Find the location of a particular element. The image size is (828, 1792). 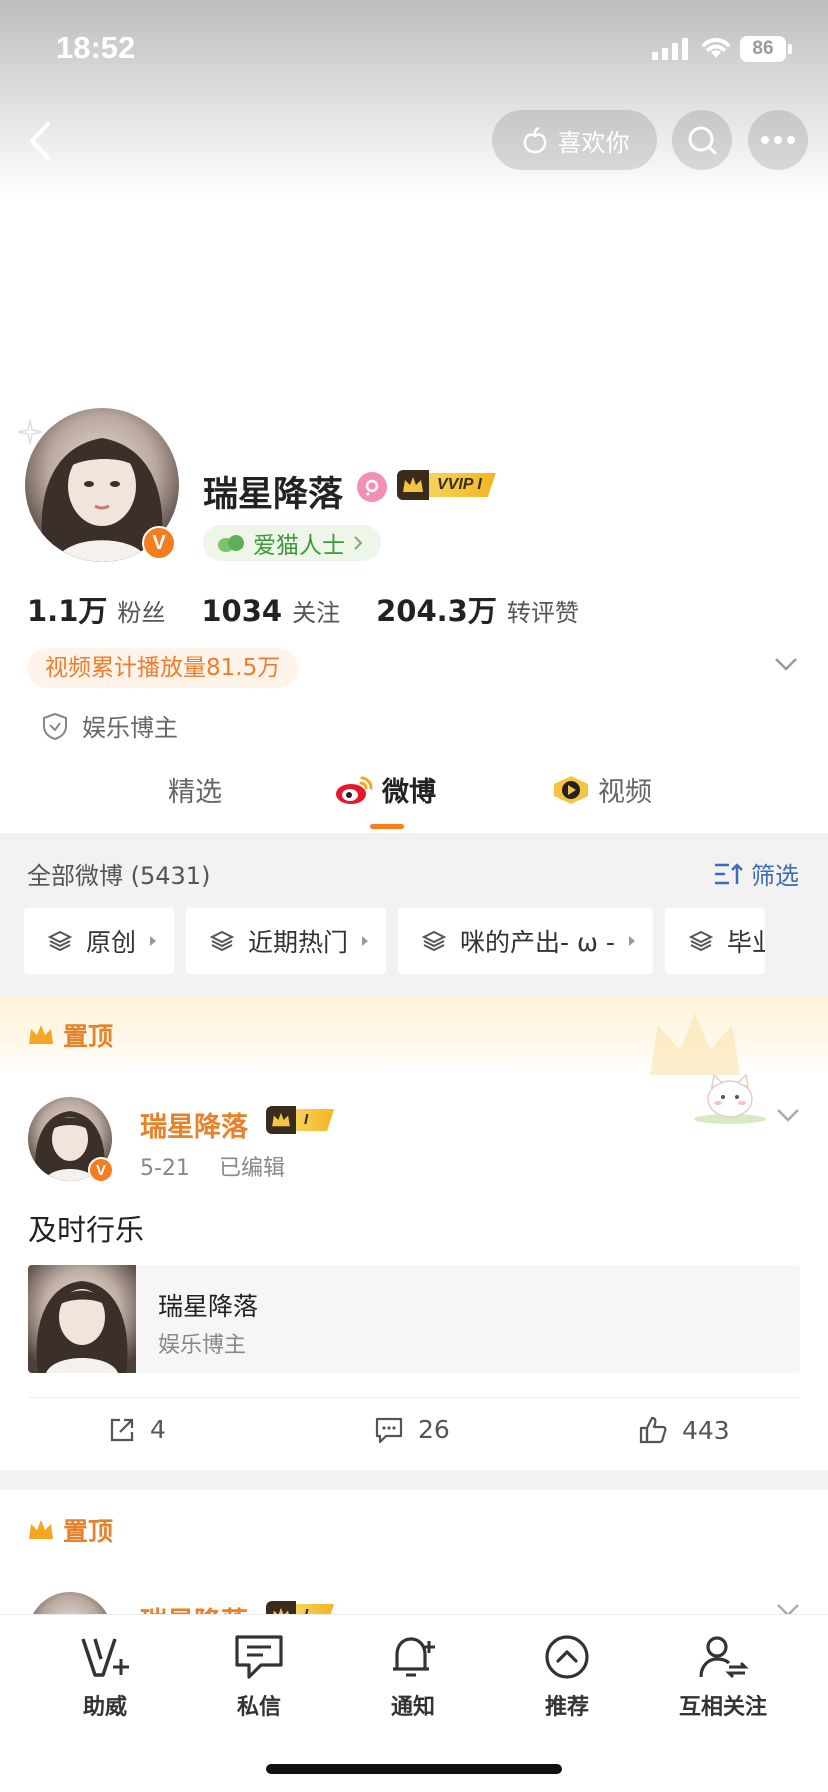

profile-name: 瑞星降落 is located at coordinates (273, 495).